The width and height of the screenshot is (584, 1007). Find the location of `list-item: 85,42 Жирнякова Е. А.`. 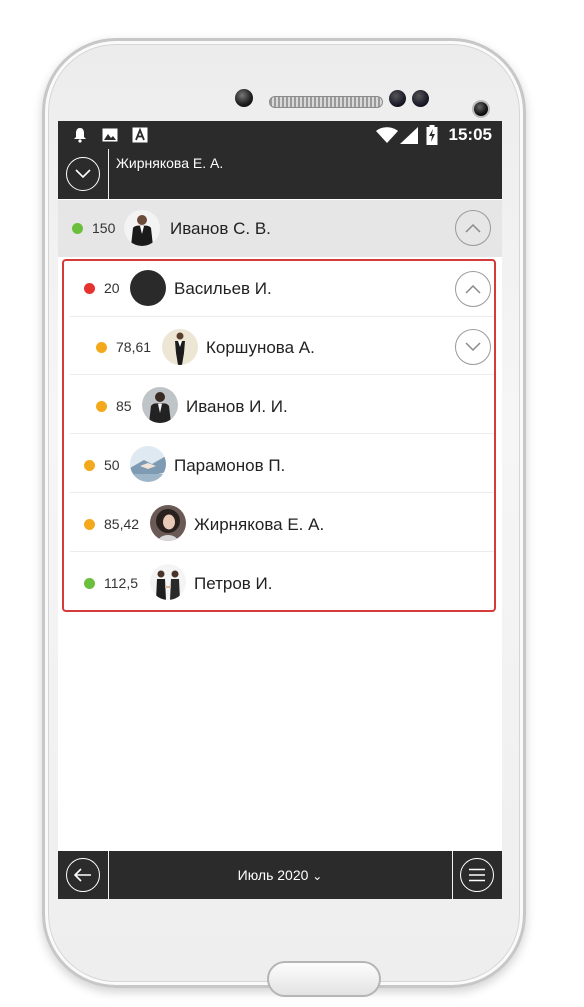

list-item: 85,42 Жирнякова Е. А. is located at coordinates (280, 523).